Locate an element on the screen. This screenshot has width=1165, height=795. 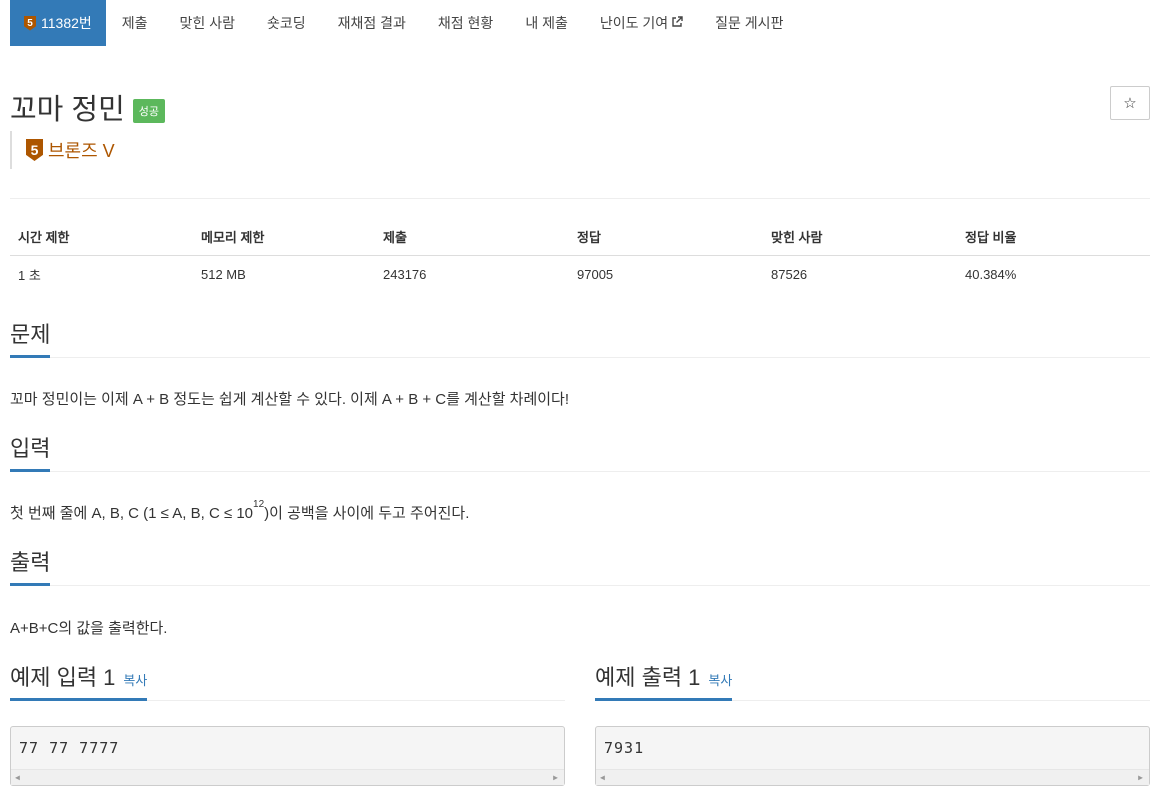
section-input-header: 입력 is located at coordinates (580, 453).